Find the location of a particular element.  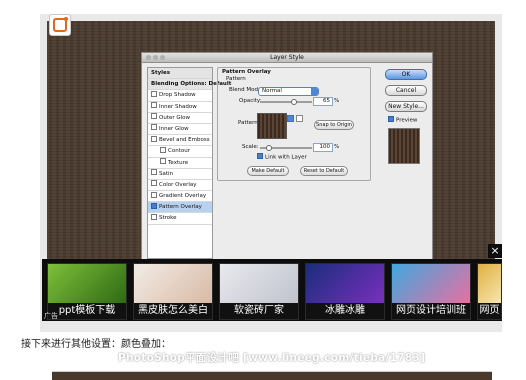

ad-thumbnail: ppt模板下载 is located at coordinates (87, 291).